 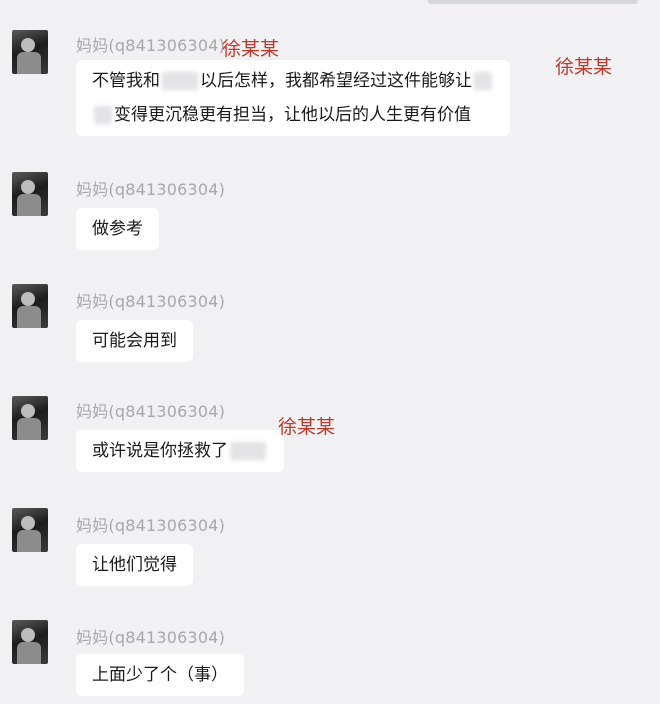 I want to click on message-bubble: 或许说是你拯救了, so click(x=180, y=451).